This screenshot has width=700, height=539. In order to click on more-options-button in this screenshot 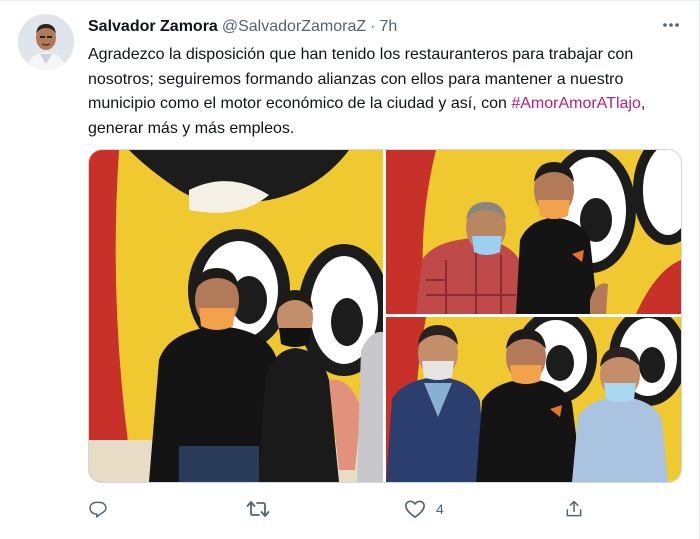, I will do `click(671, 25)`.